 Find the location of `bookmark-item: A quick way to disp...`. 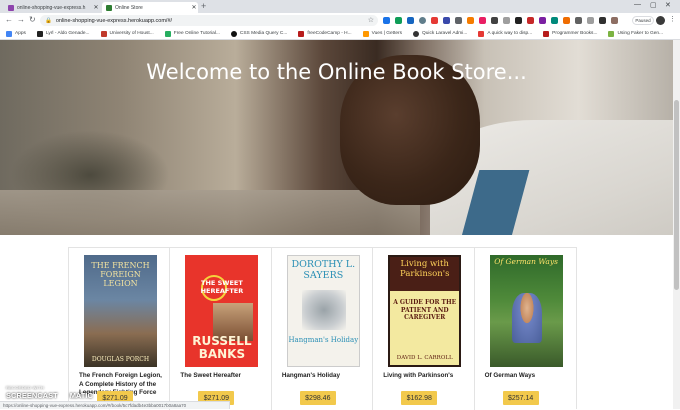

bookmark-item: A quick way to disp... is located at coordinates (505, 33).